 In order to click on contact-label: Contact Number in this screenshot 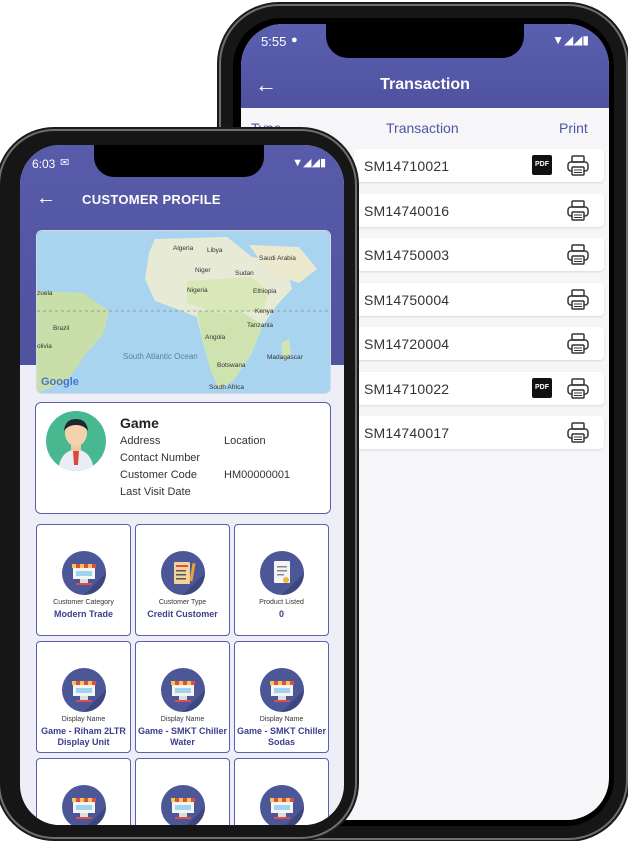, I will do `click(160, 458)`.